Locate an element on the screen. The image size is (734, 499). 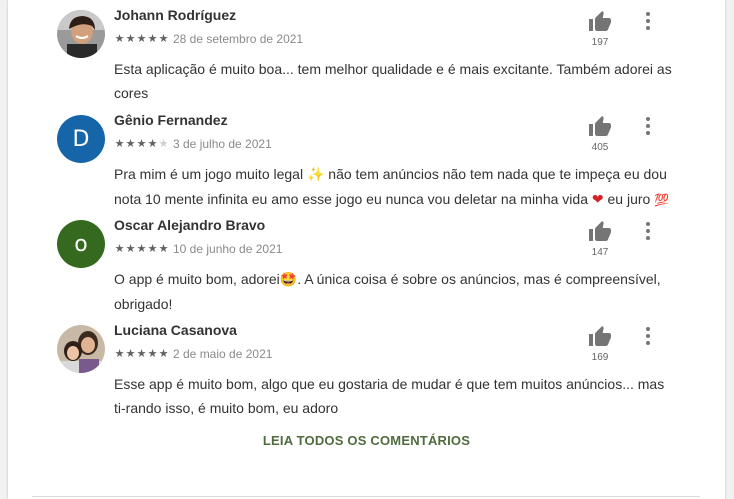
reviewer-name: Johann Rodríguez is located at coordinates (175, 15).